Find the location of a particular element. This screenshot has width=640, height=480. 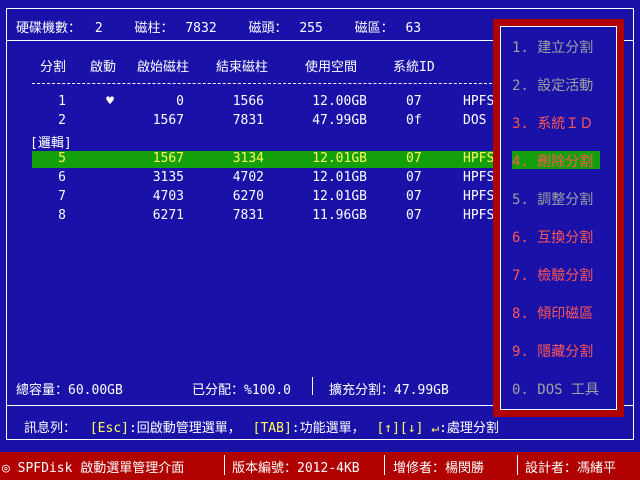

column-boot: 啟動 is located at coordinates (103, 67).